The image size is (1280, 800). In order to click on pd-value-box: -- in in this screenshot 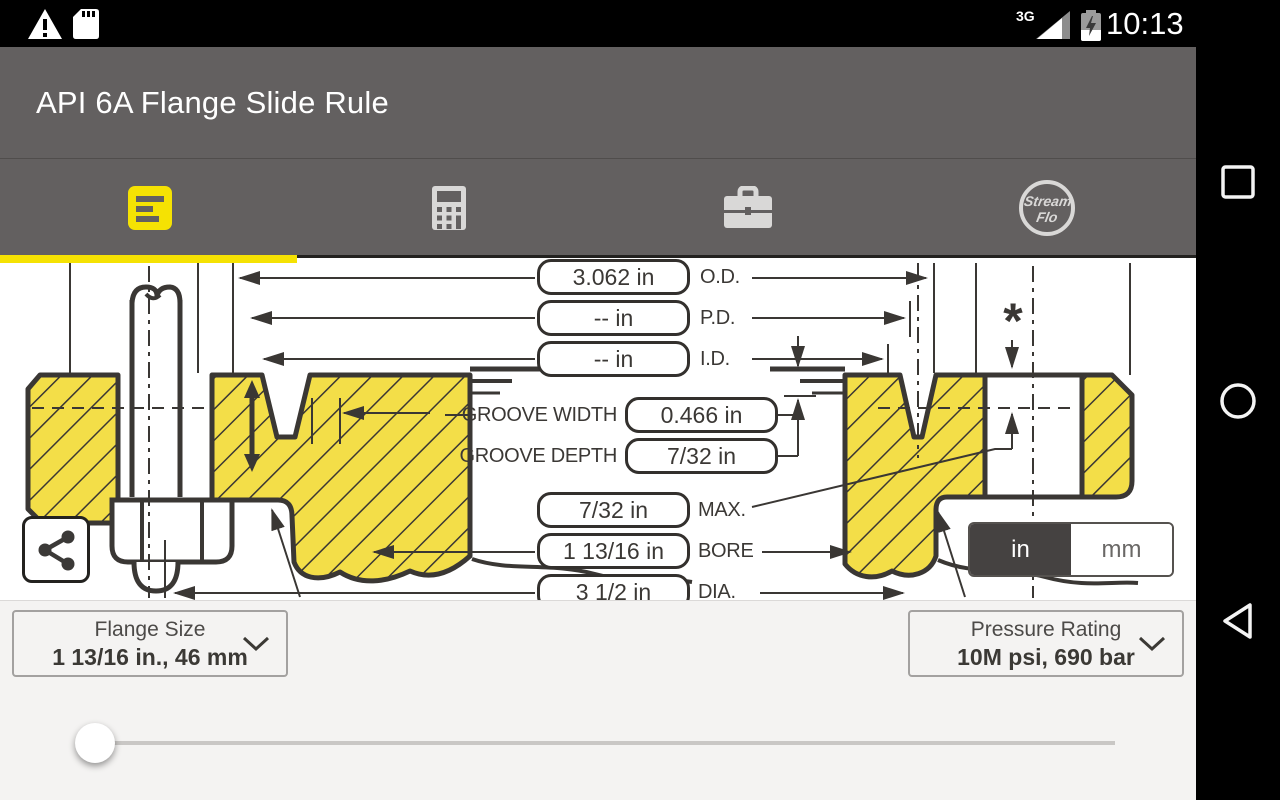, I will do `click(613, 318)`.